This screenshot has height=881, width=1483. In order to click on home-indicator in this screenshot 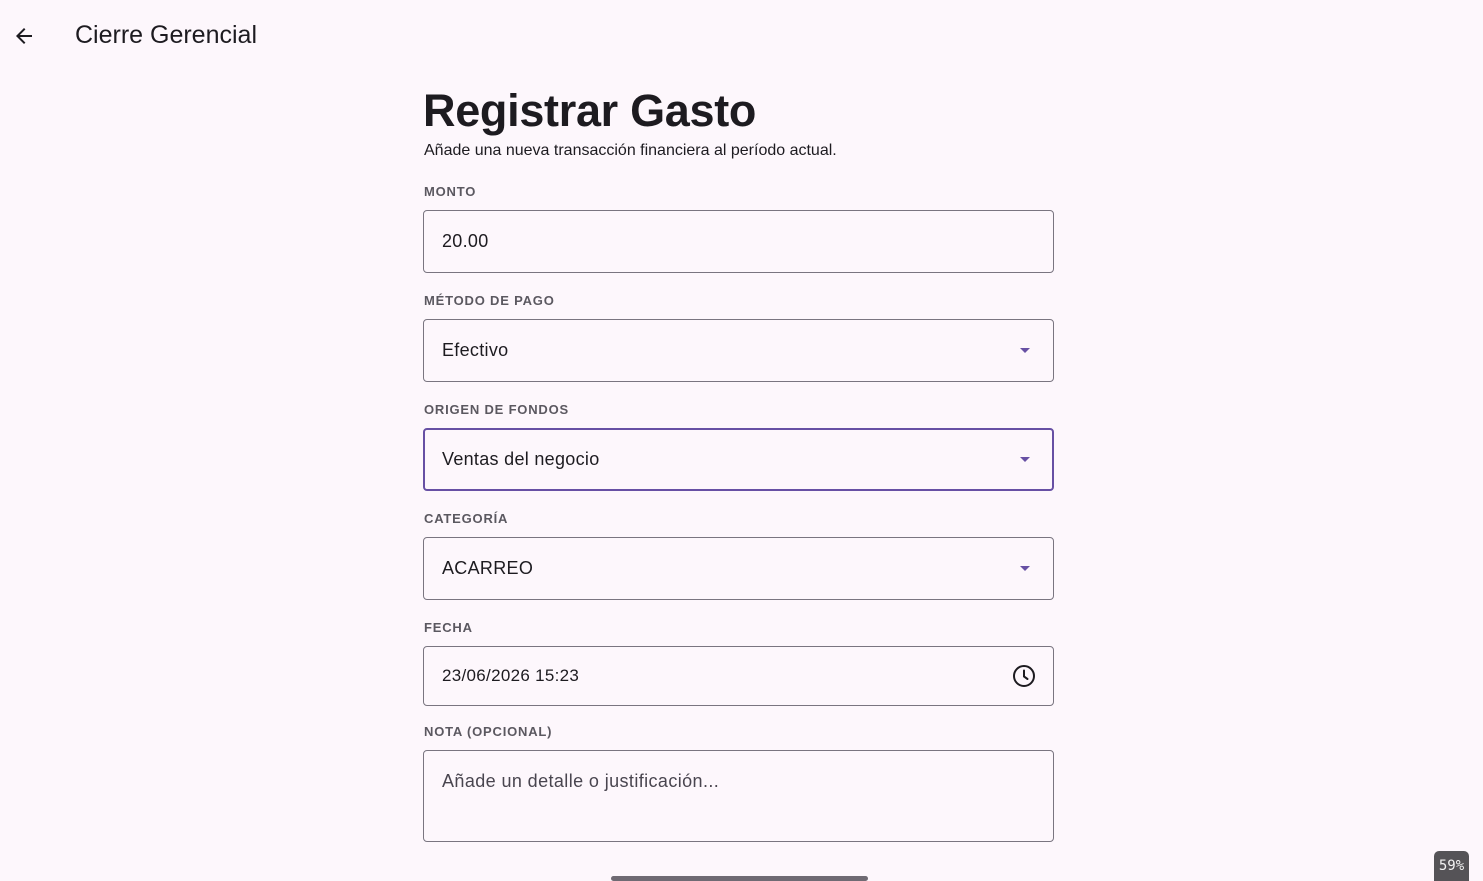, I will do `click(739, 878)`.